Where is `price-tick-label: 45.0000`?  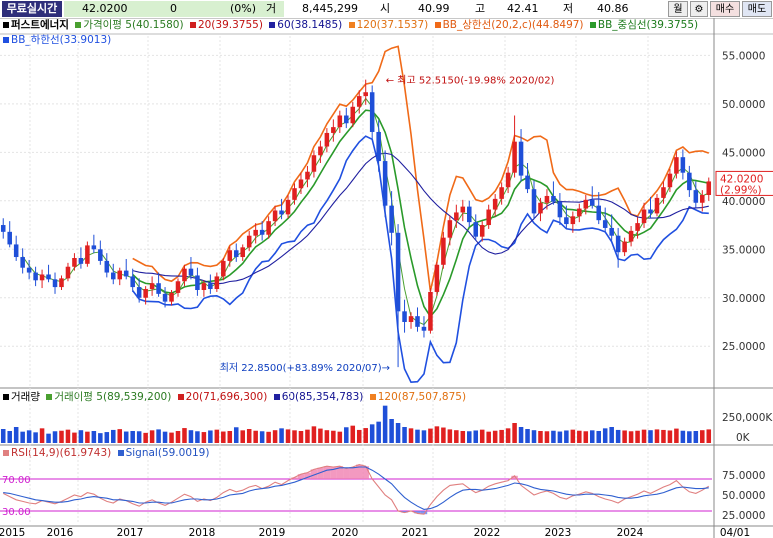
price-tick-label: 45.0000 is located at coordinates (743, 153).